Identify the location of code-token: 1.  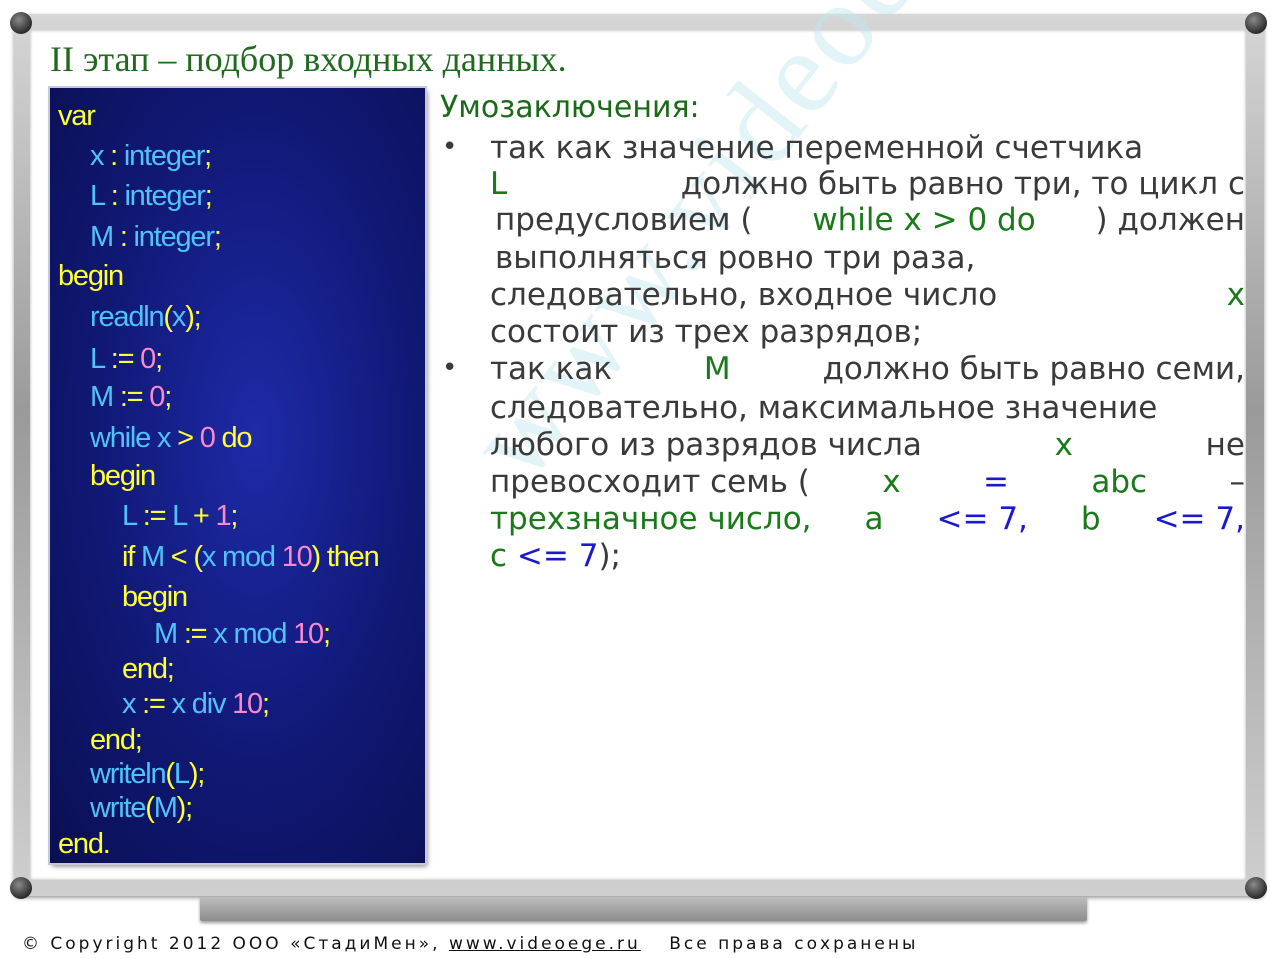
(223, 516).